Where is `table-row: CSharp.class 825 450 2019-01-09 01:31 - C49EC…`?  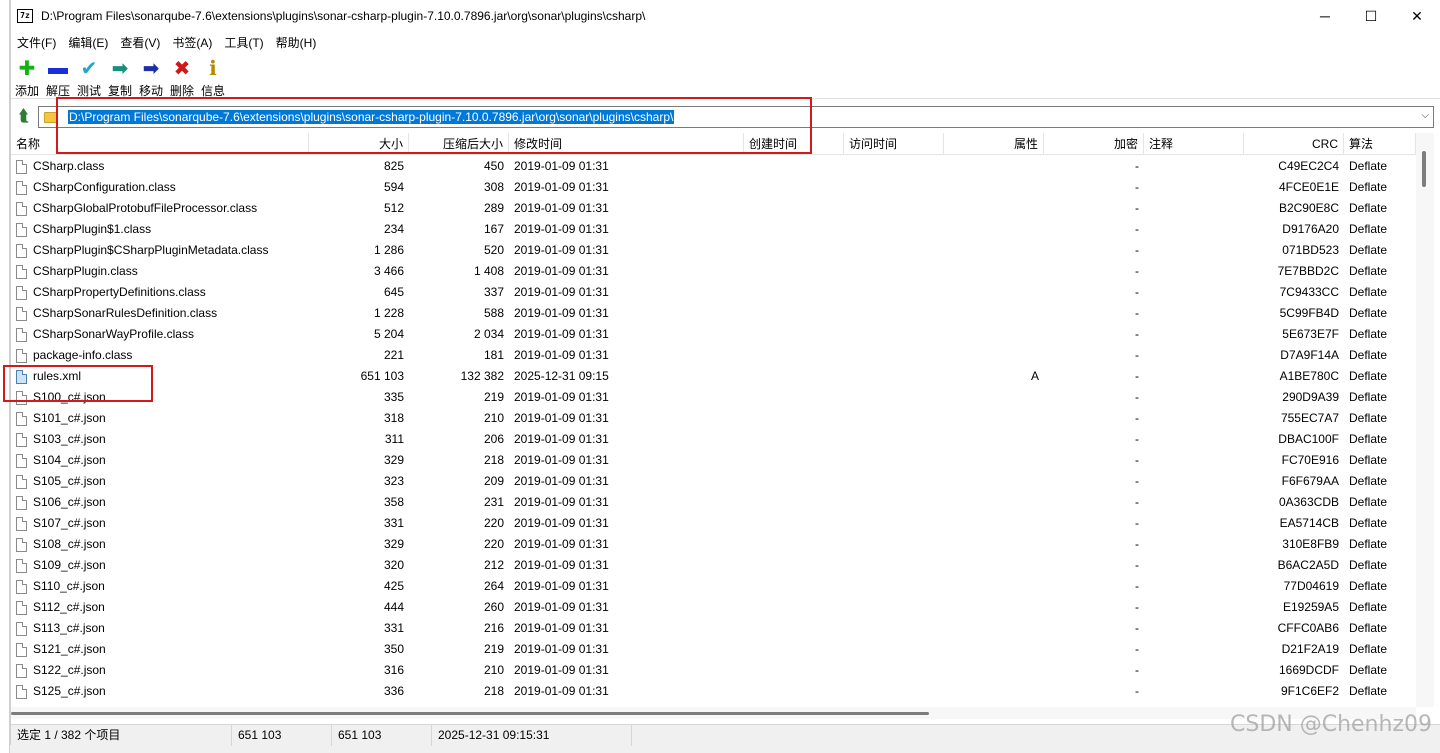
table-row: CSharp.class 825 450 2019-01-09 01:31 - C49EC… is located at coordinates (713, 166).